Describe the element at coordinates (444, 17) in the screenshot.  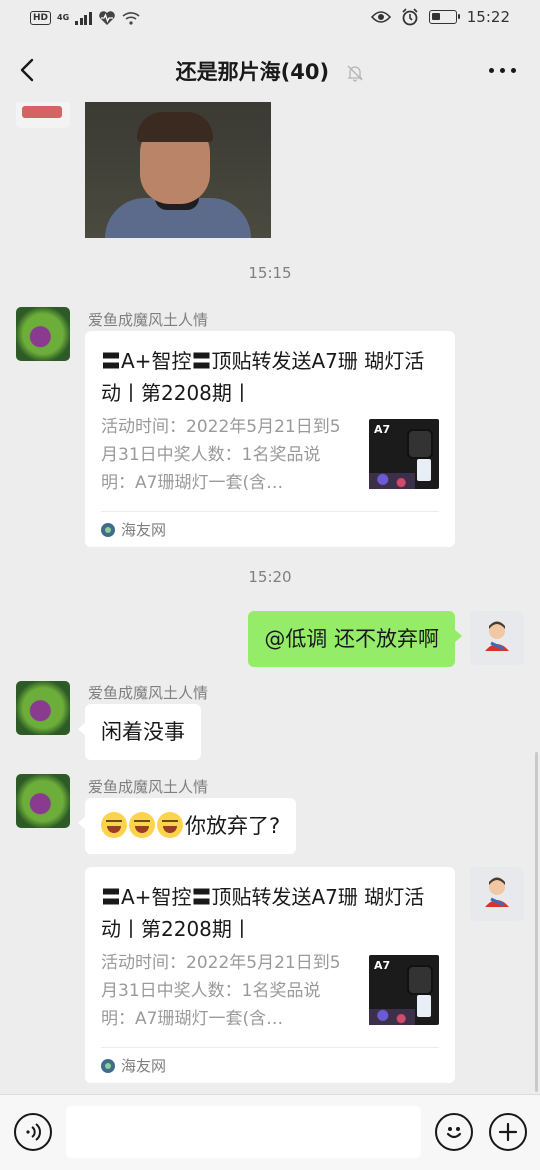
I see `battery-icon` at that location.